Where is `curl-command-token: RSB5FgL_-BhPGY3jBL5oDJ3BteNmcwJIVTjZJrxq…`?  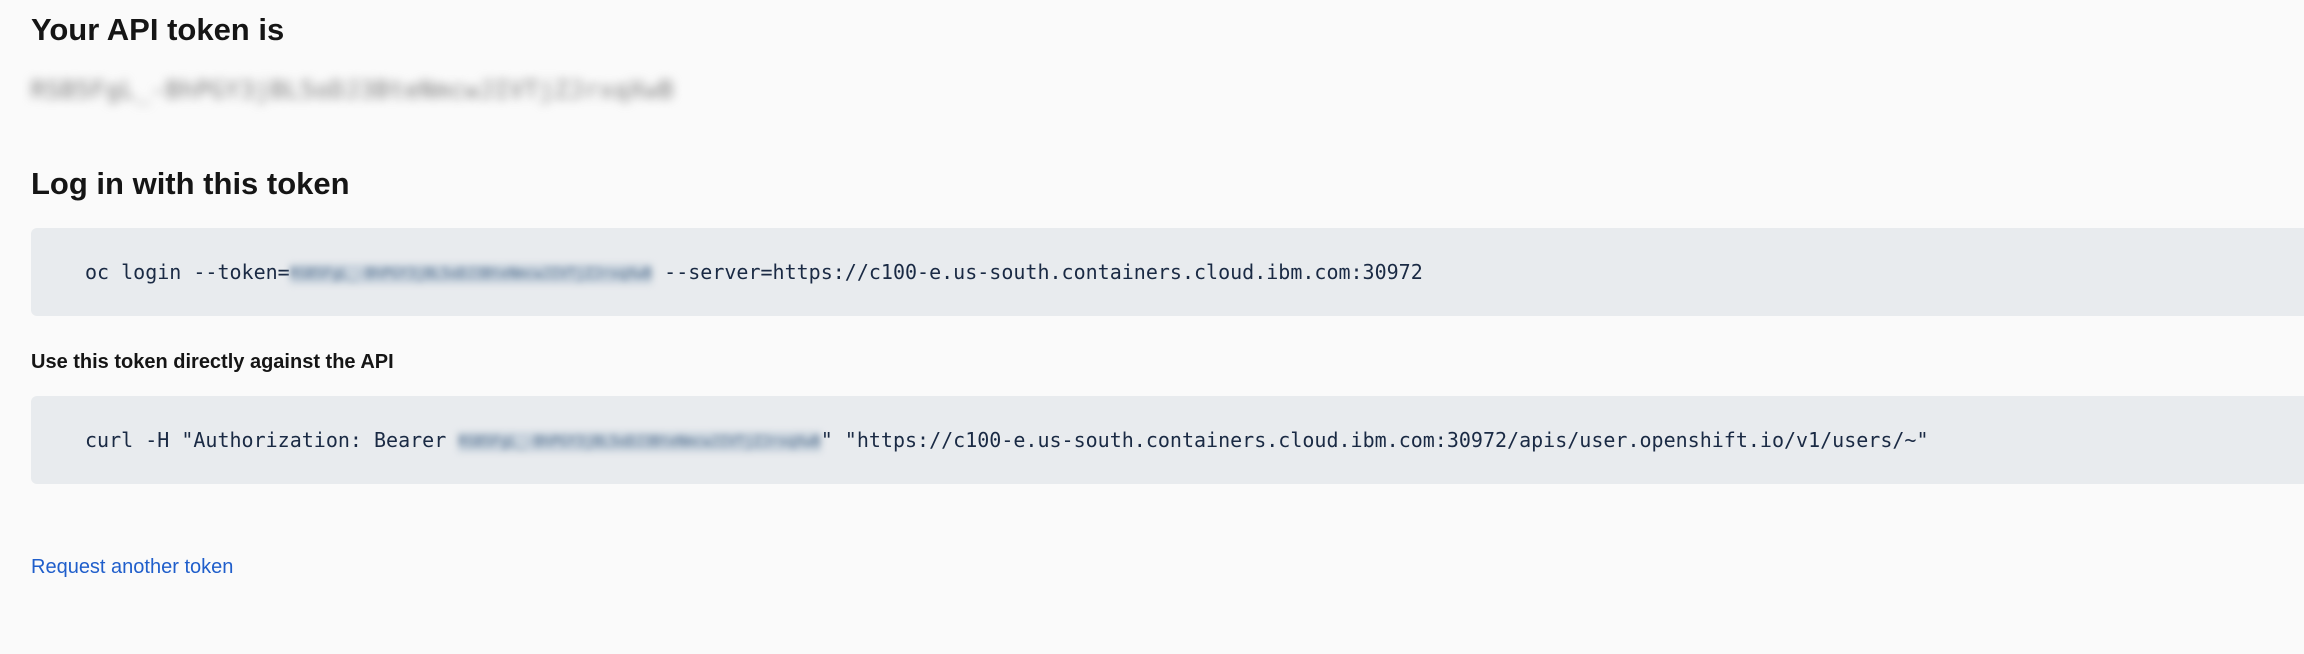 curl-command-token: RSB5FgL_-BhPGY3jBL5oDJ3BteNmcwJIVTjZJrxq… is located at coordinates (639, 441).